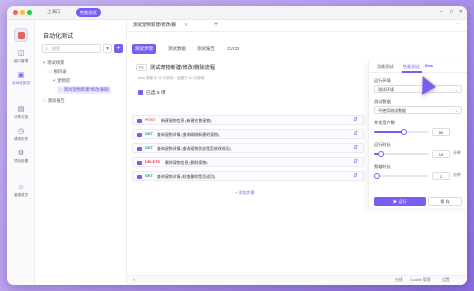  What do you see at coordinates (152, 162) in the screenshot?
I see `method-badge: DELETE` at bounding box center [152, 162].